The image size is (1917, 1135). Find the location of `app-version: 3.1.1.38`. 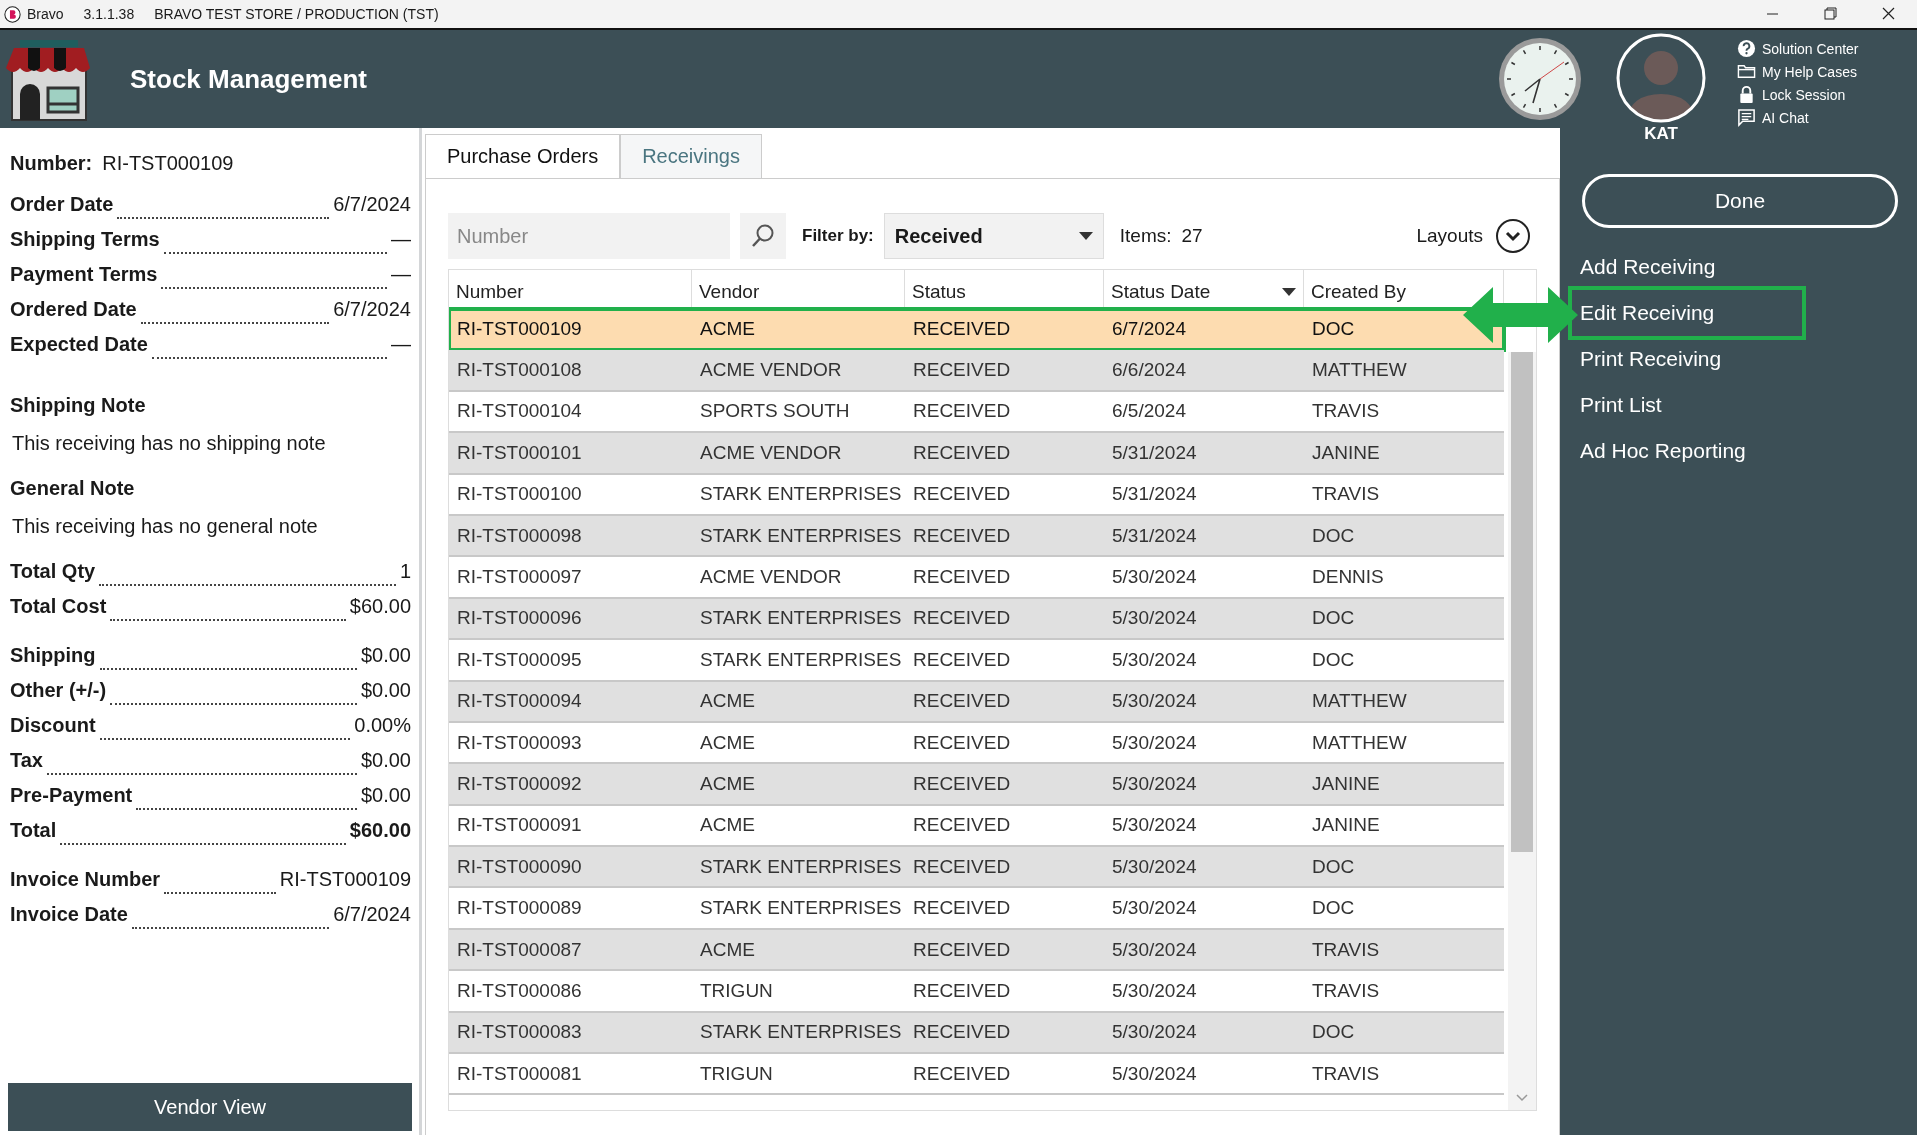

app-version: 3.1.1.38 is located at coordinates (109, 14).